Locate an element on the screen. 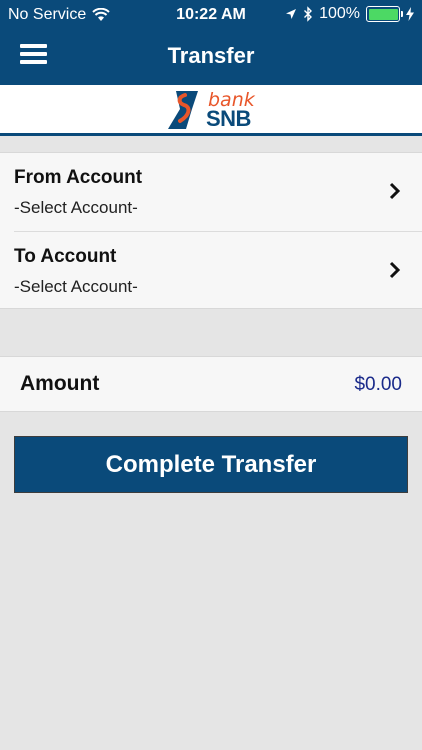 The height and width of the screenshot is (750, 422). top-bar: No Service 10:22 AM 100% Transfer is located at coordinates (211, 42).